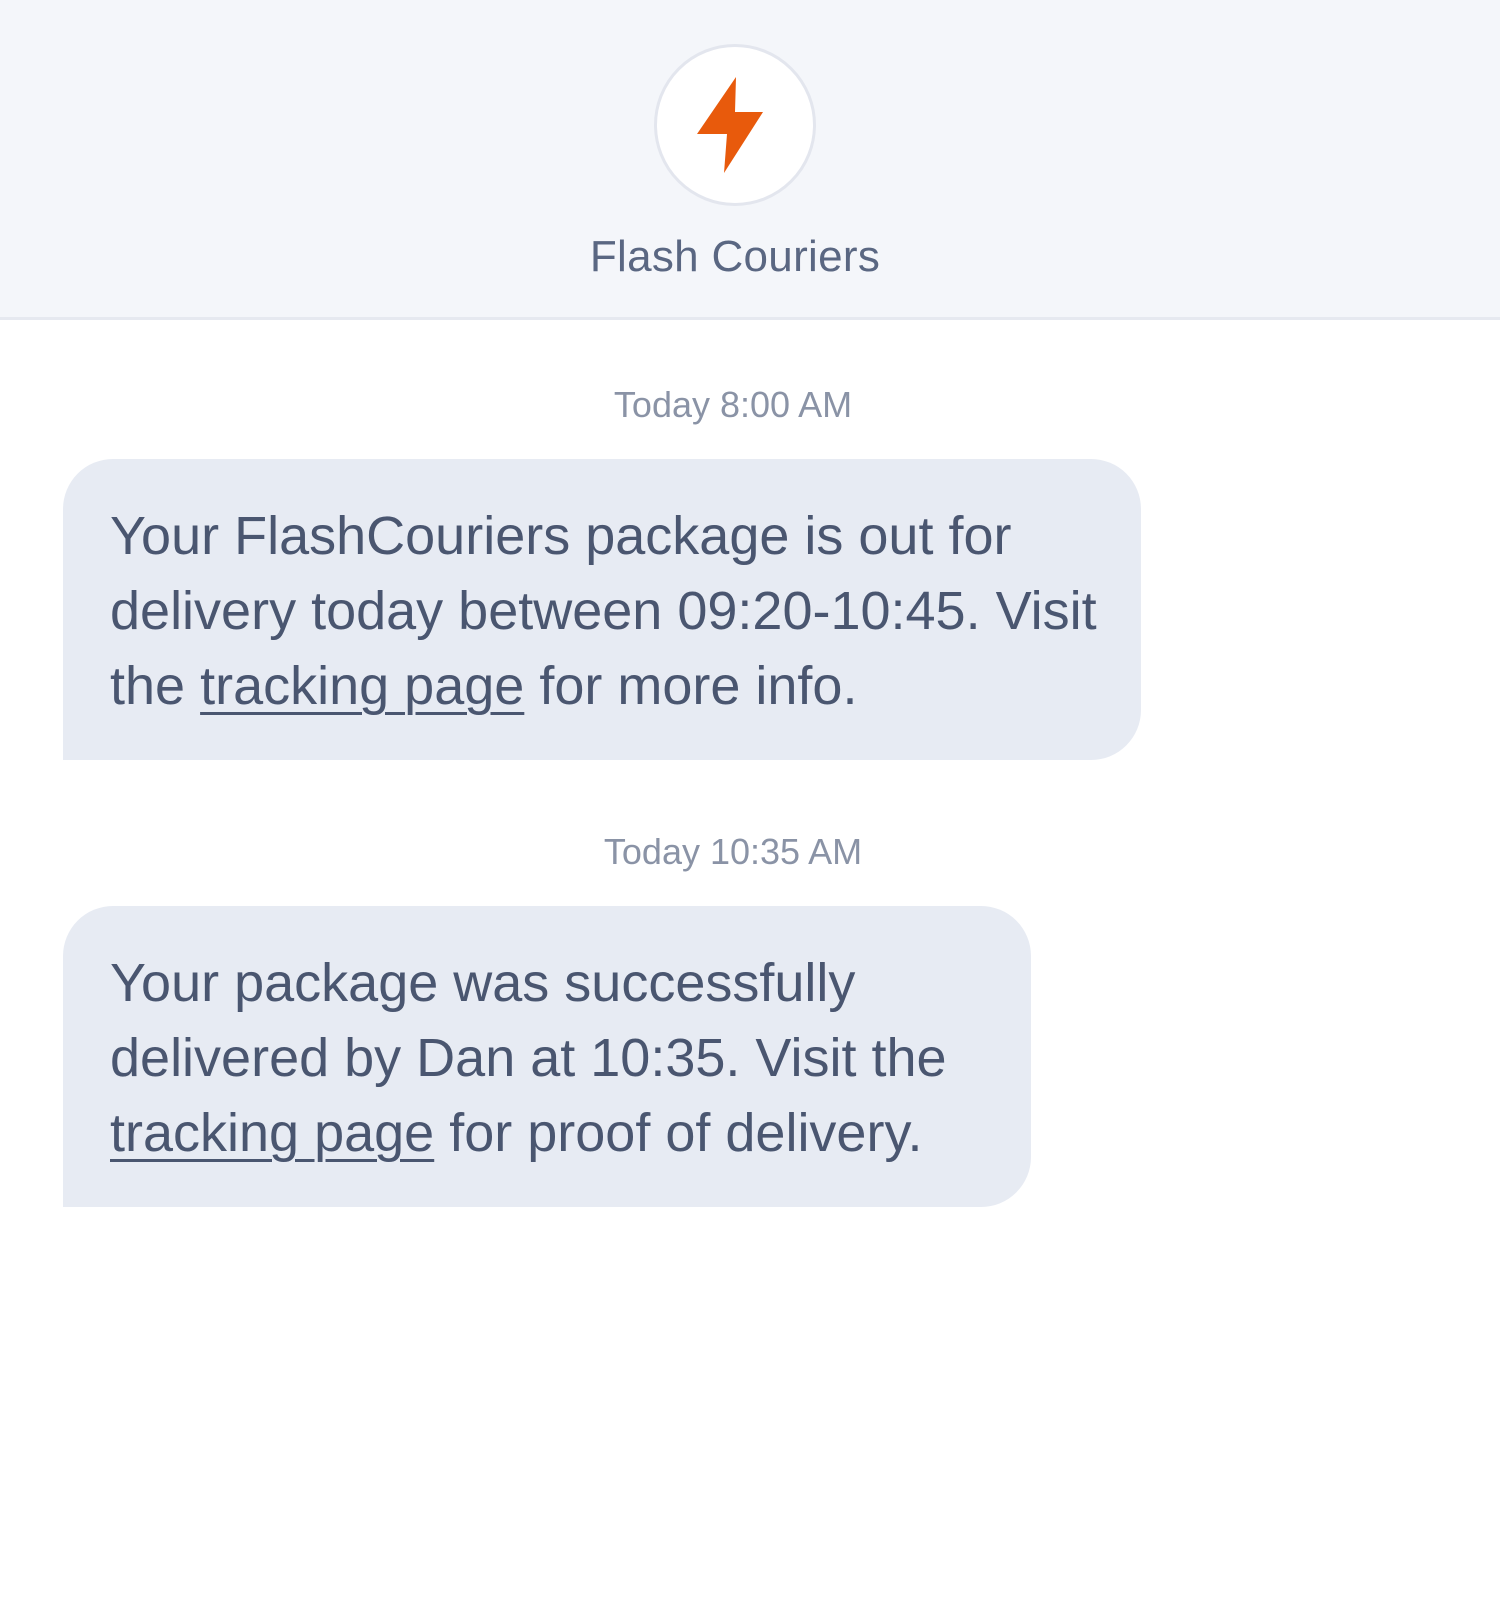 The image size is (1500, 1600). I want to click on sender-avatar, so click(735, 125).